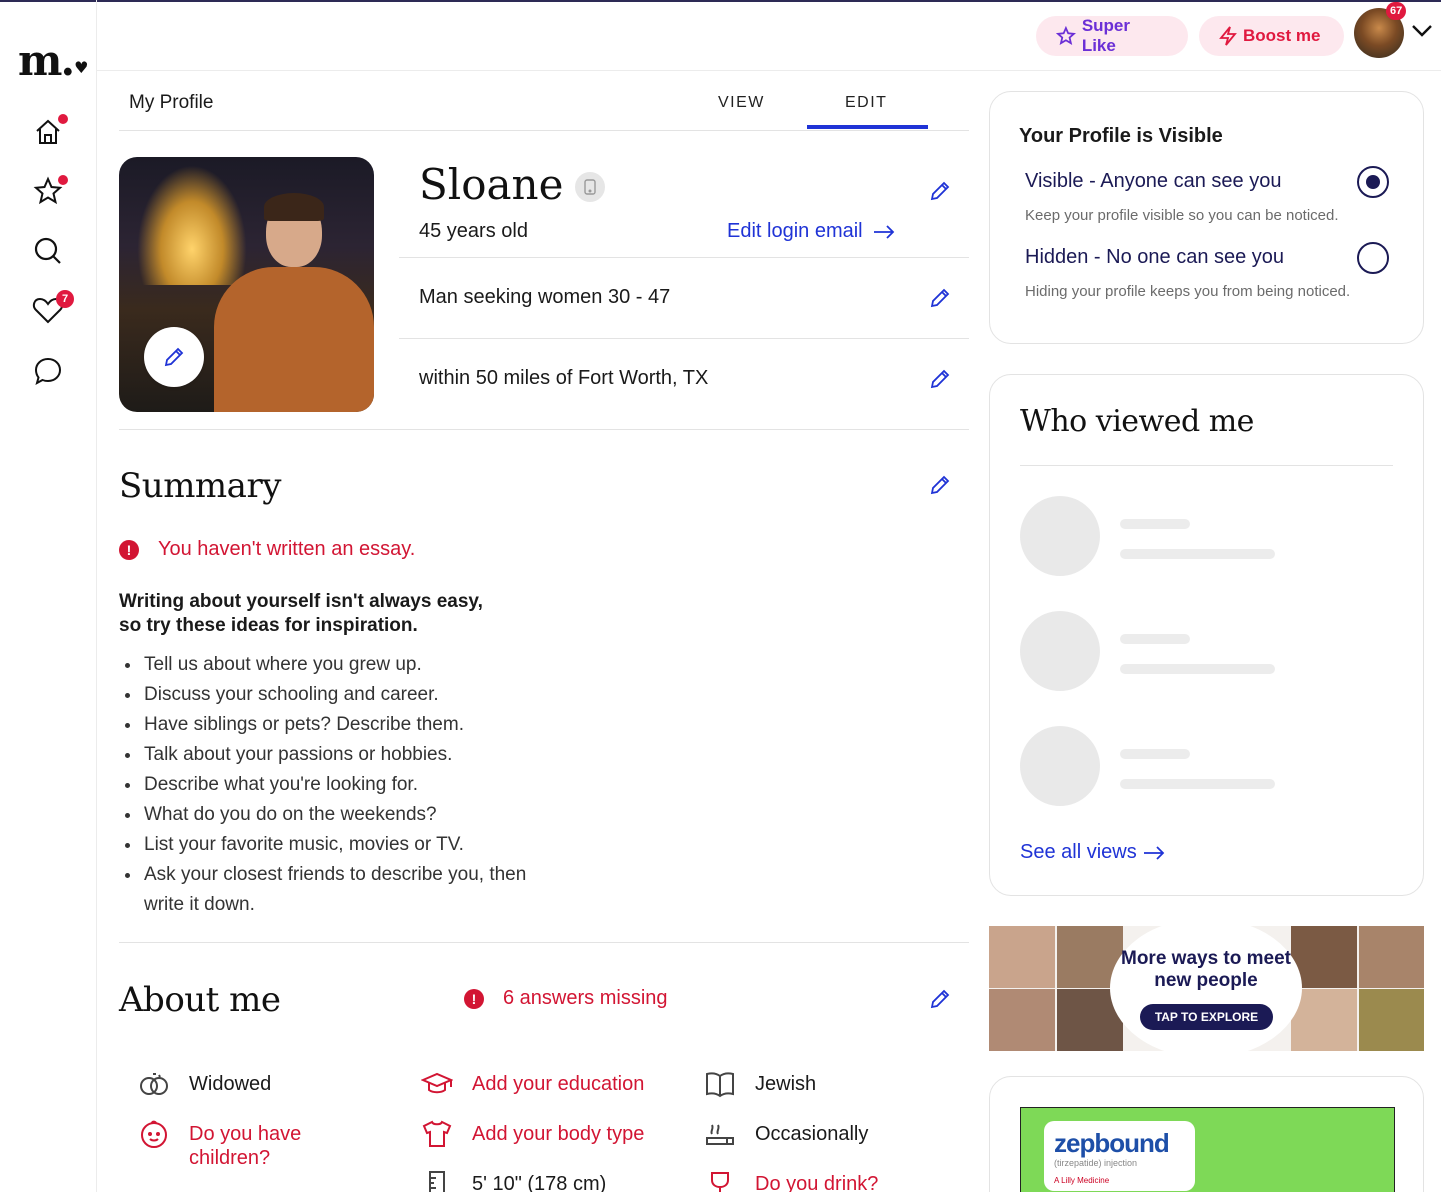 The image size is (1441, 1192). I want to click on list-item: Talk about your passions or hobbies., so click(334, 755).